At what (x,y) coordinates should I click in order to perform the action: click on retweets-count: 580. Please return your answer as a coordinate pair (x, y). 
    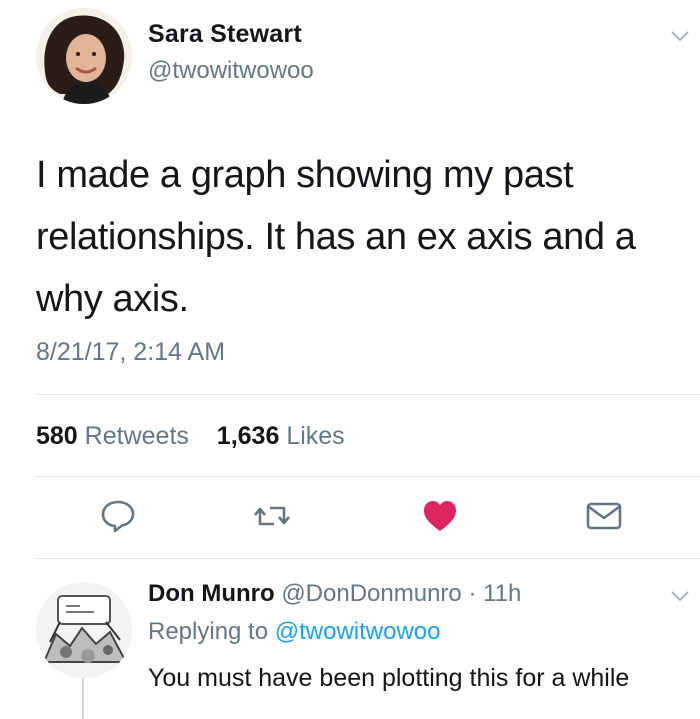
    Looking at the image, I should click on (57, 436).